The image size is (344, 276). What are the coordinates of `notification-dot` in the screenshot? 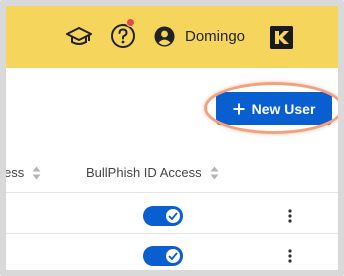 It's located at (130, 22).